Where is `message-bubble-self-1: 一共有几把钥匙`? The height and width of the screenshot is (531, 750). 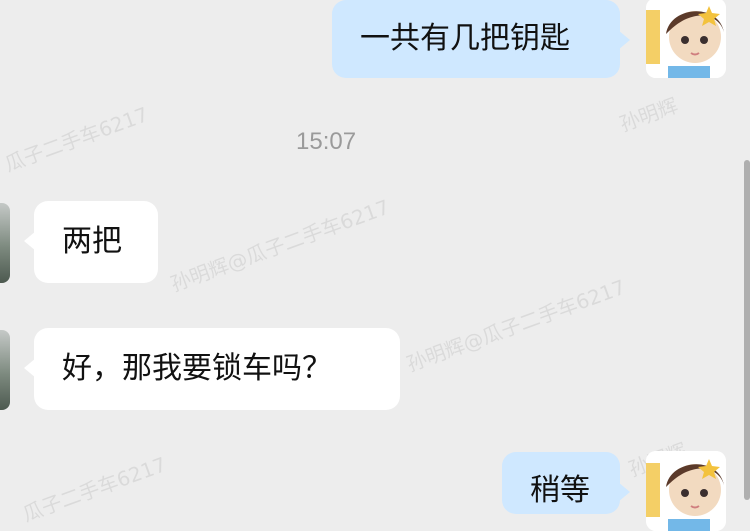
message-bubble-self-1: 一共有几把钥匙 is located at coordinates (481, 39).